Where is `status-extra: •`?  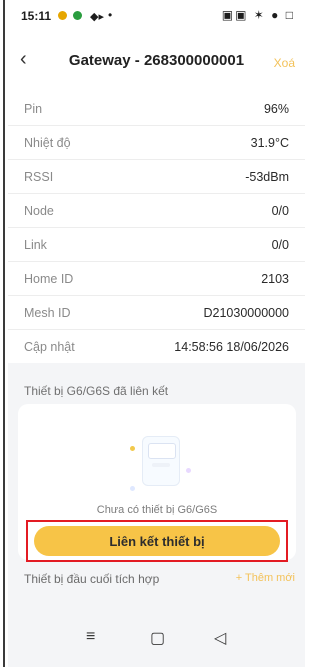
status-extra: • is located at coordinates (110, 15).